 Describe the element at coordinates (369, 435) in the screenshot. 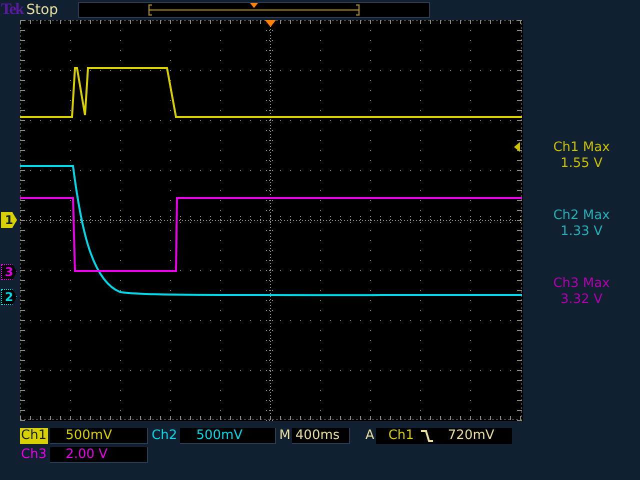

I see `trigger-label: A` at that location.